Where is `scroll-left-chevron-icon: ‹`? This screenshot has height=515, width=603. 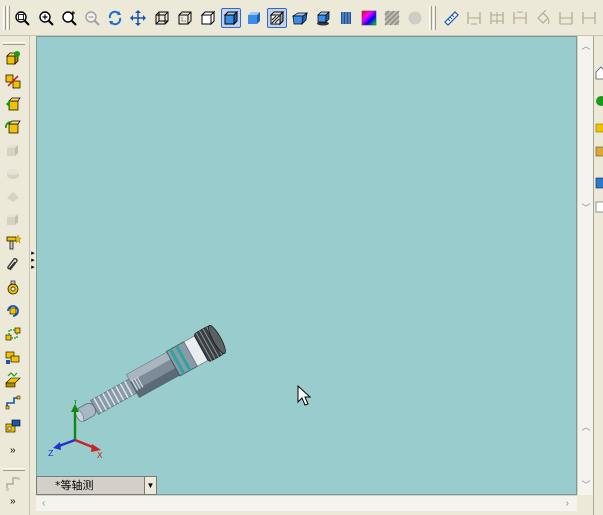
scroll-left-chevron-icon: ‹ is located at coordinates (43, 503).